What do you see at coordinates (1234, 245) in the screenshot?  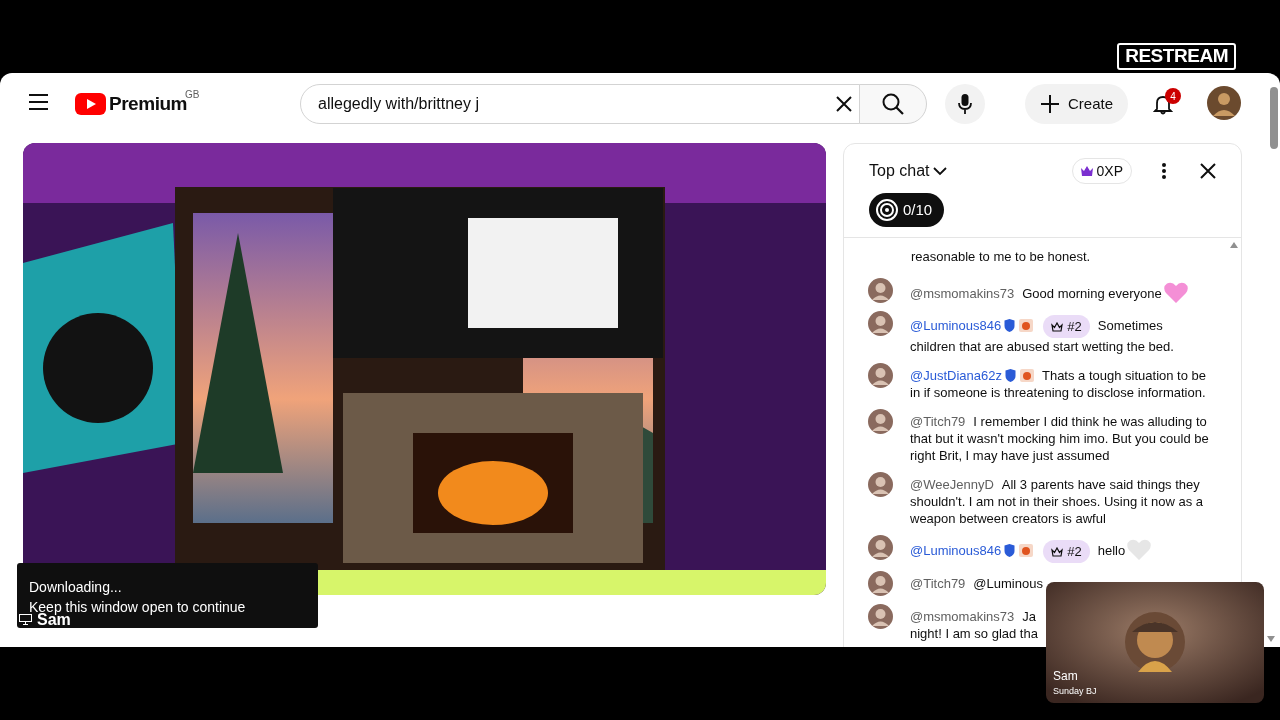 I see `scroll-up-icon` at bounding box center [1234, 245].